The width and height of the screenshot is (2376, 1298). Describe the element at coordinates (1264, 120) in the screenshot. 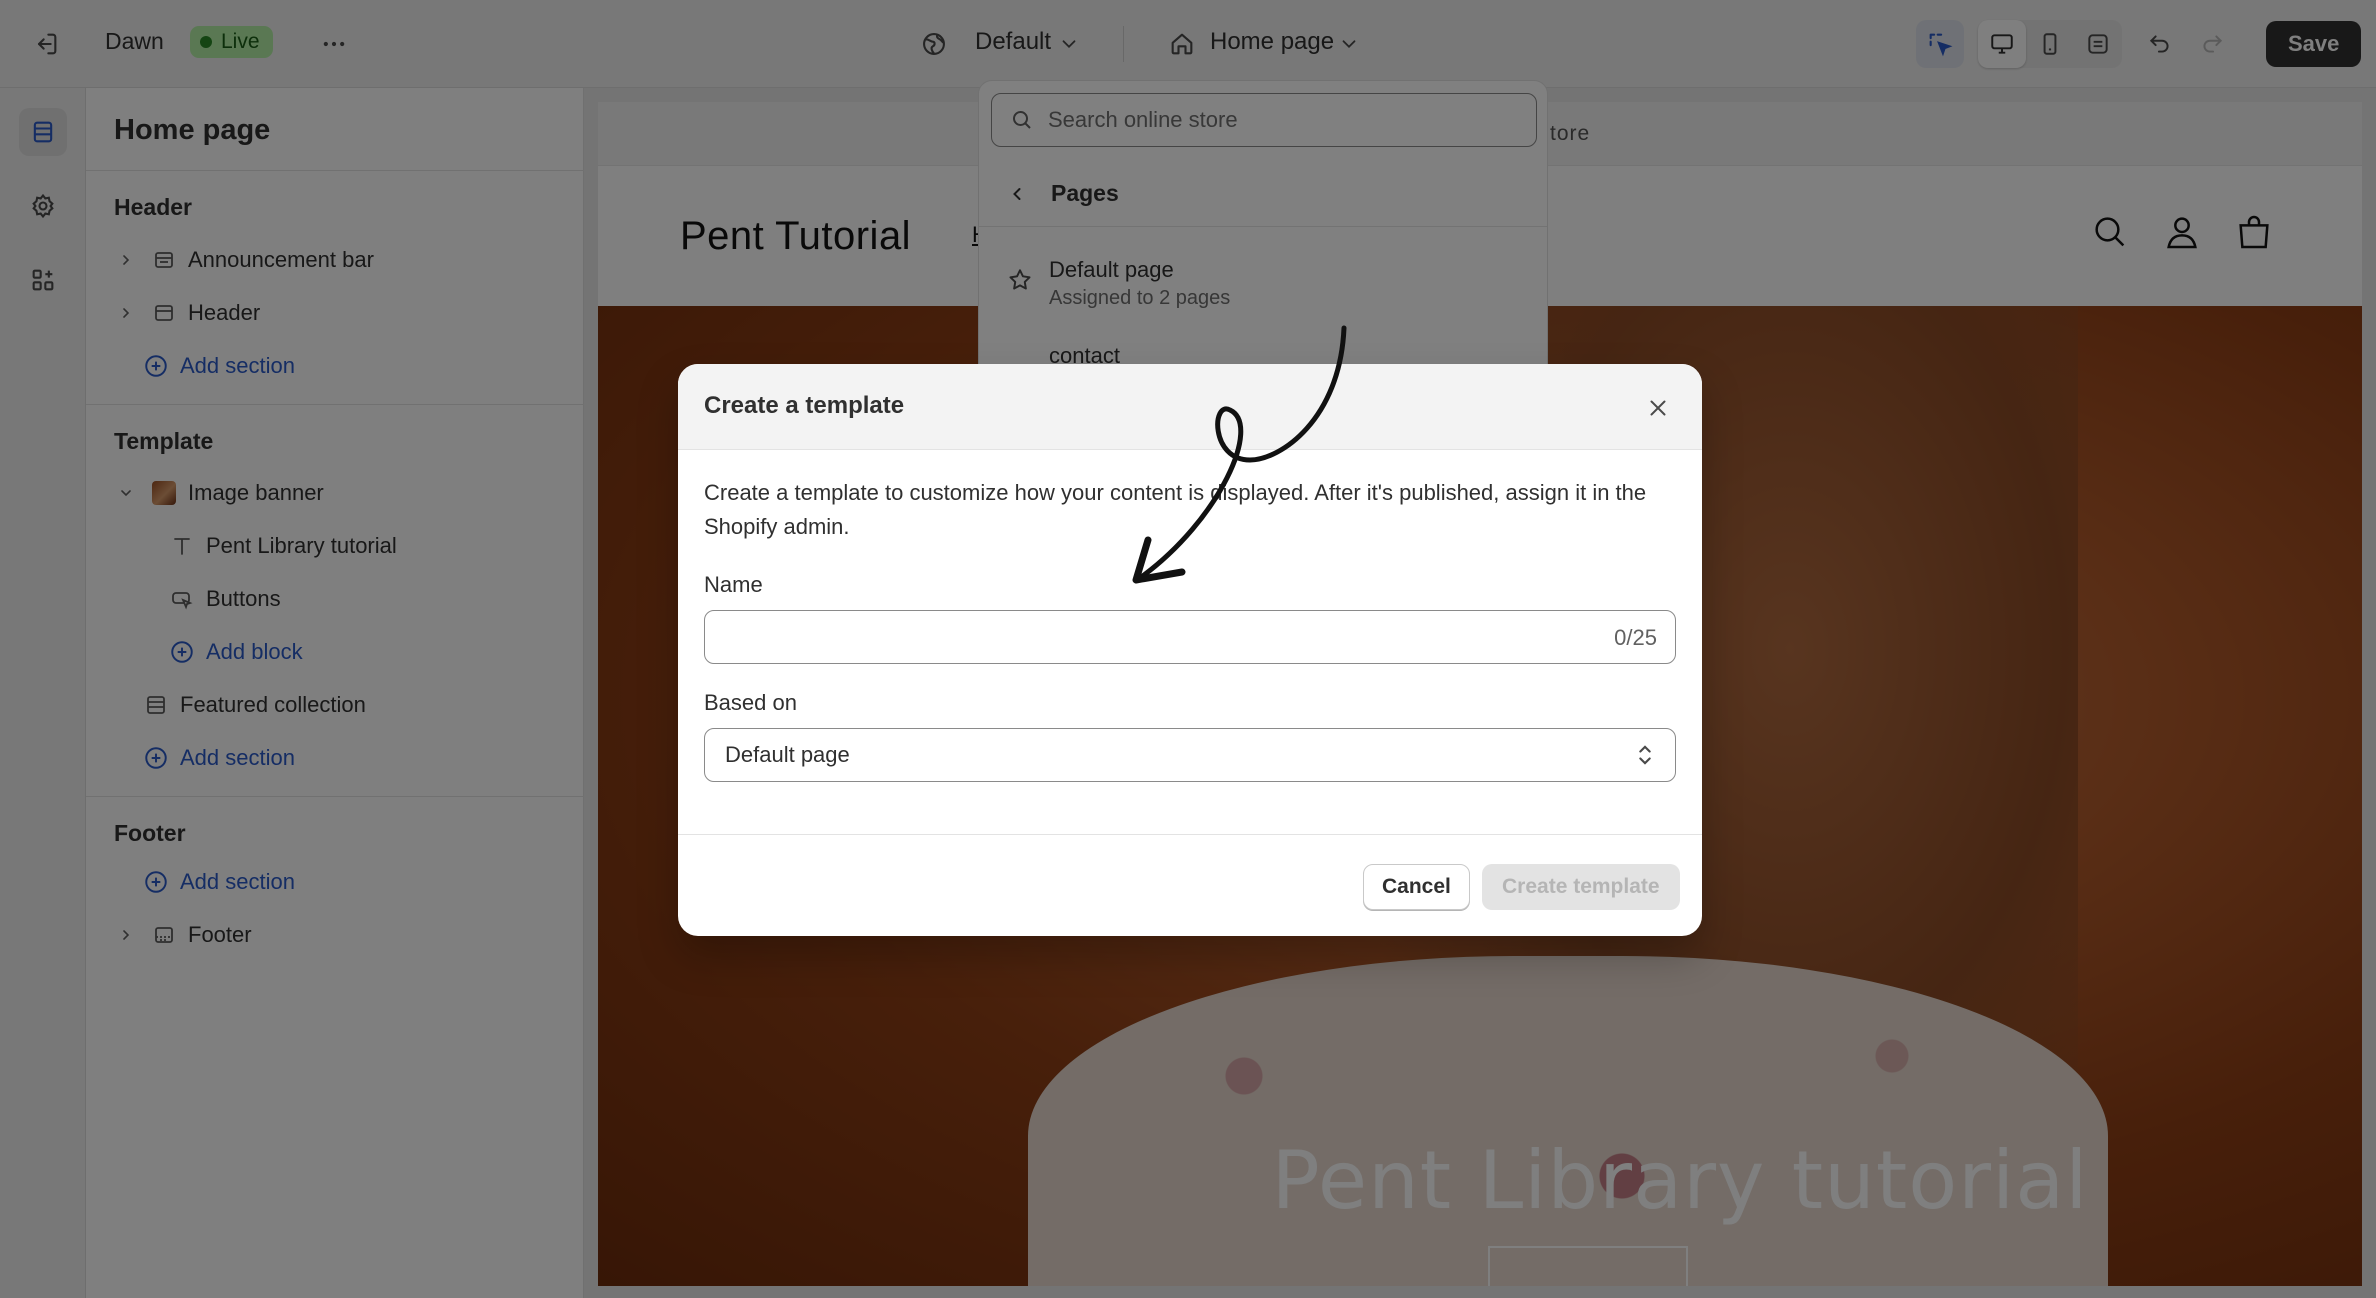

I see `search-online-store-input: Search online store` at that location.